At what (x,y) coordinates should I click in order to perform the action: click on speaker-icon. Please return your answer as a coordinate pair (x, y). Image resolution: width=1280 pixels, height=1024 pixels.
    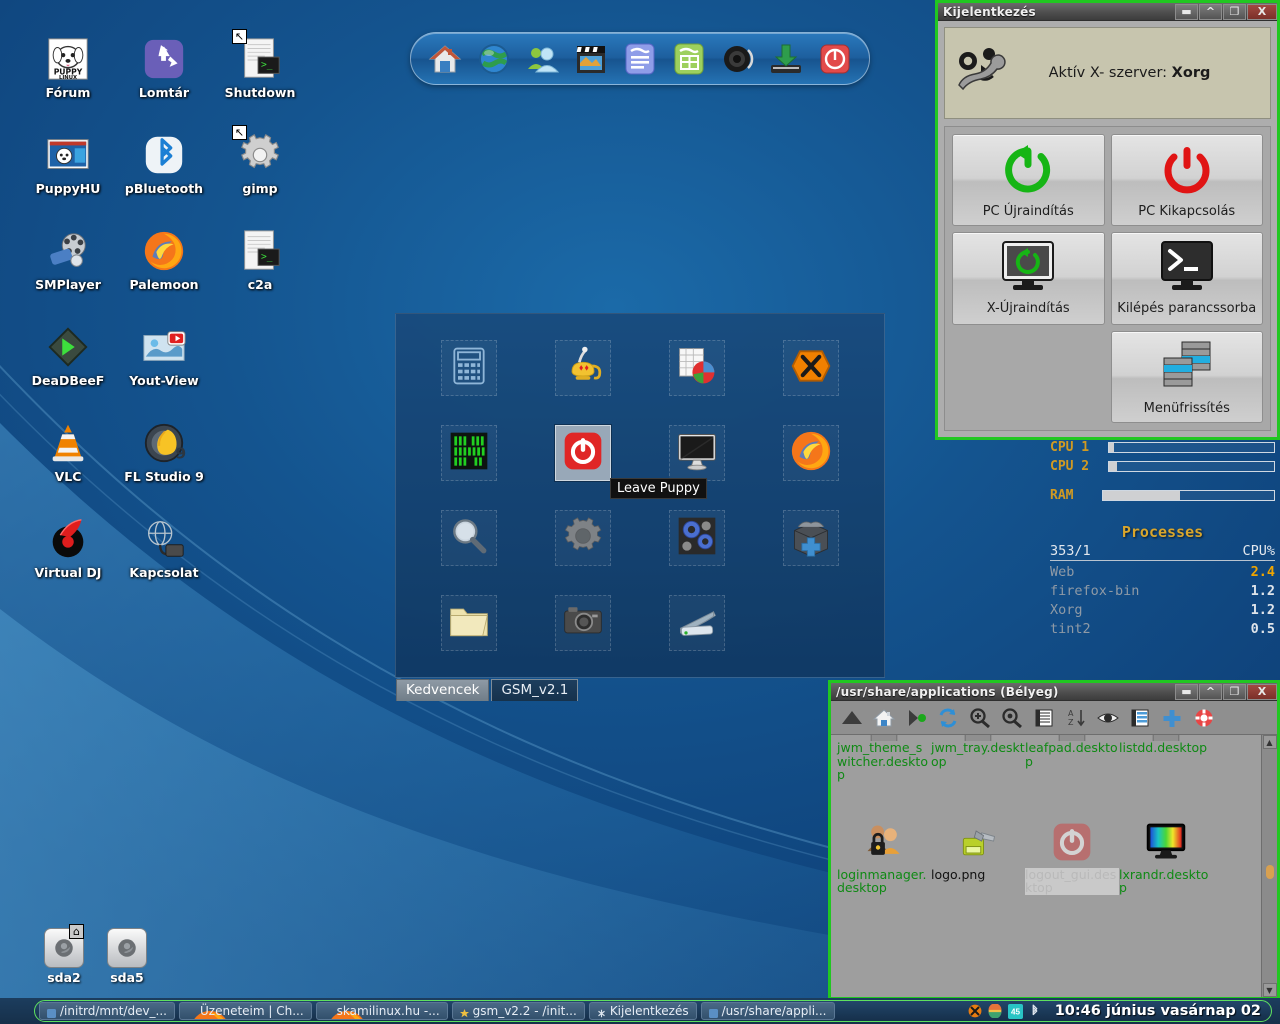
    Looking at the image, I should click on (738, 59).